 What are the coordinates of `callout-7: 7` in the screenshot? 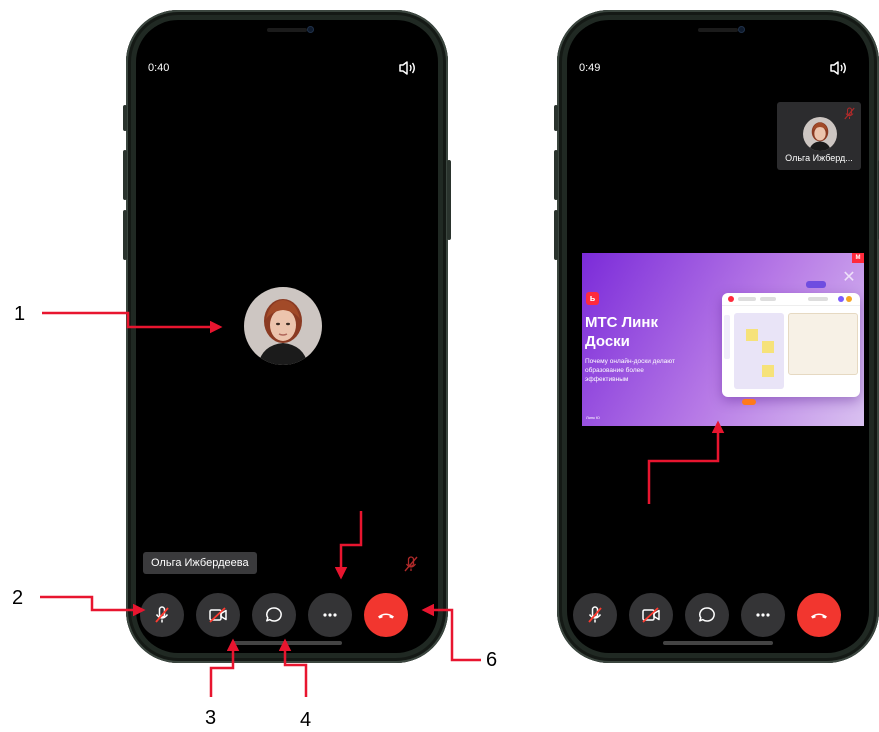 It's located at (648, 530).